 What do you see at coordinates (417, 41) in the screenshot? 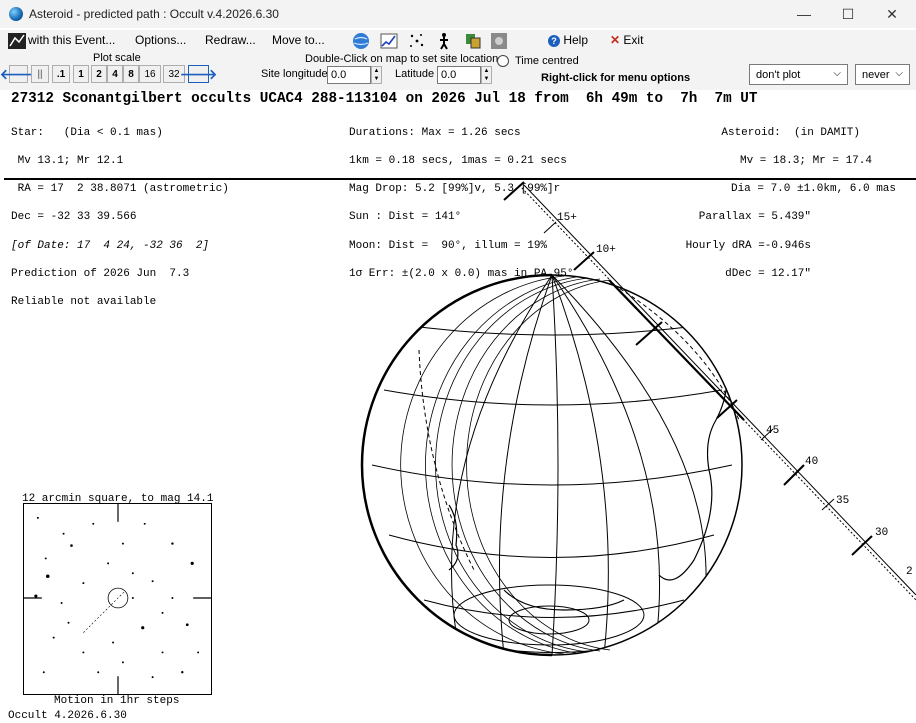
I see `star-field-icon` at bounding box center [417, 41].